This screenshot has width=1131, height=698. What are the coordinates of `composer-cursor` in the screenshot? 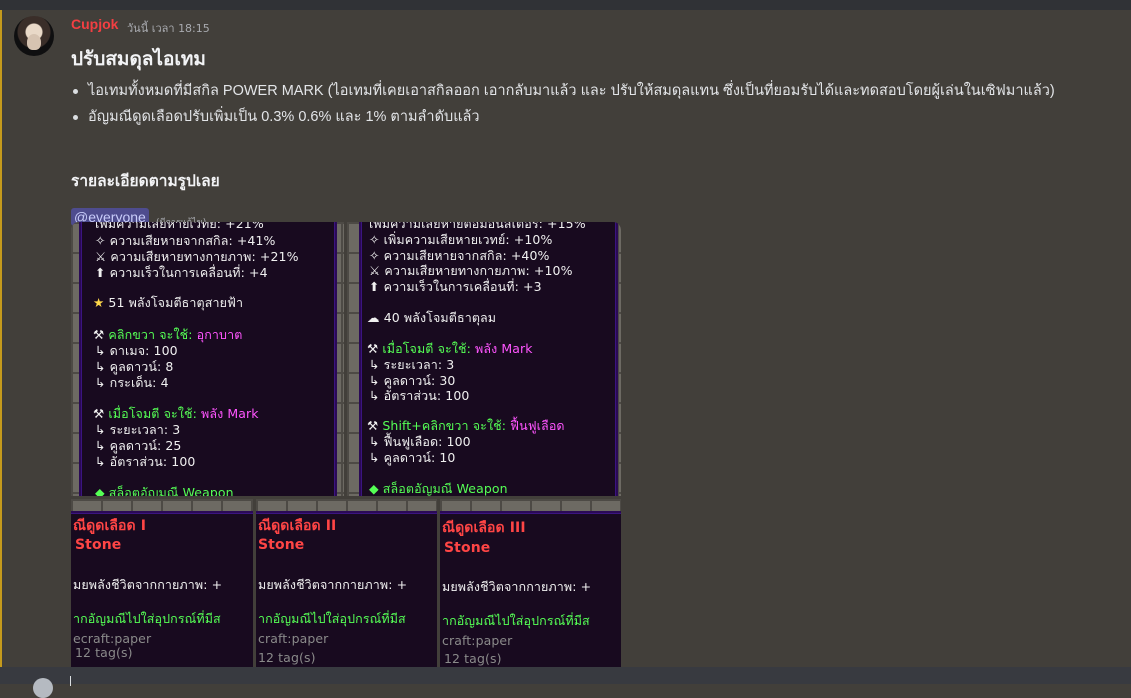 It's located at (70, 681).